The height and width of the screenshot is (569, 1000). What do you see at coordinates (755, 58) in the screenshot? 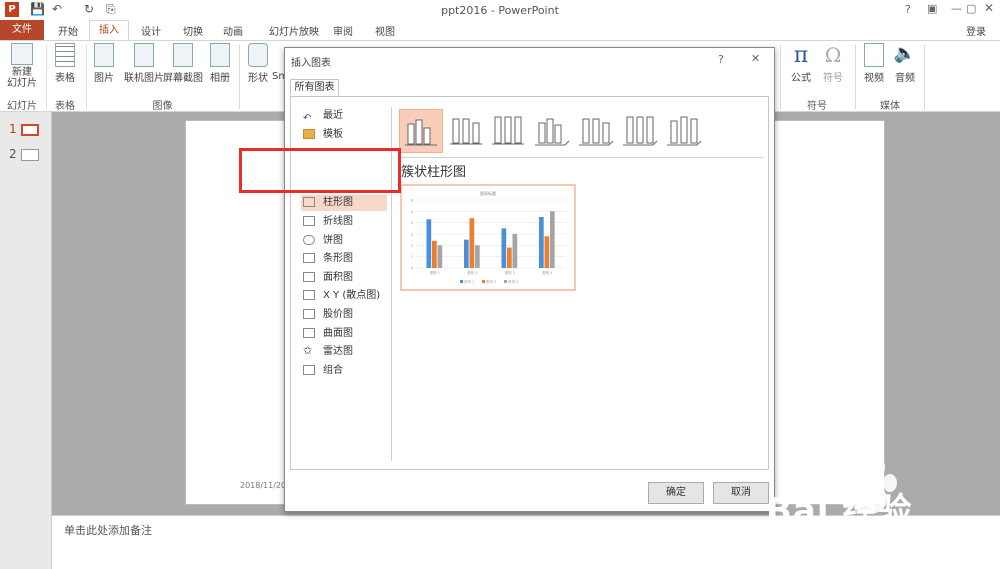
I see `dialog-close-button: ✕` at bounding box center [755, 58].